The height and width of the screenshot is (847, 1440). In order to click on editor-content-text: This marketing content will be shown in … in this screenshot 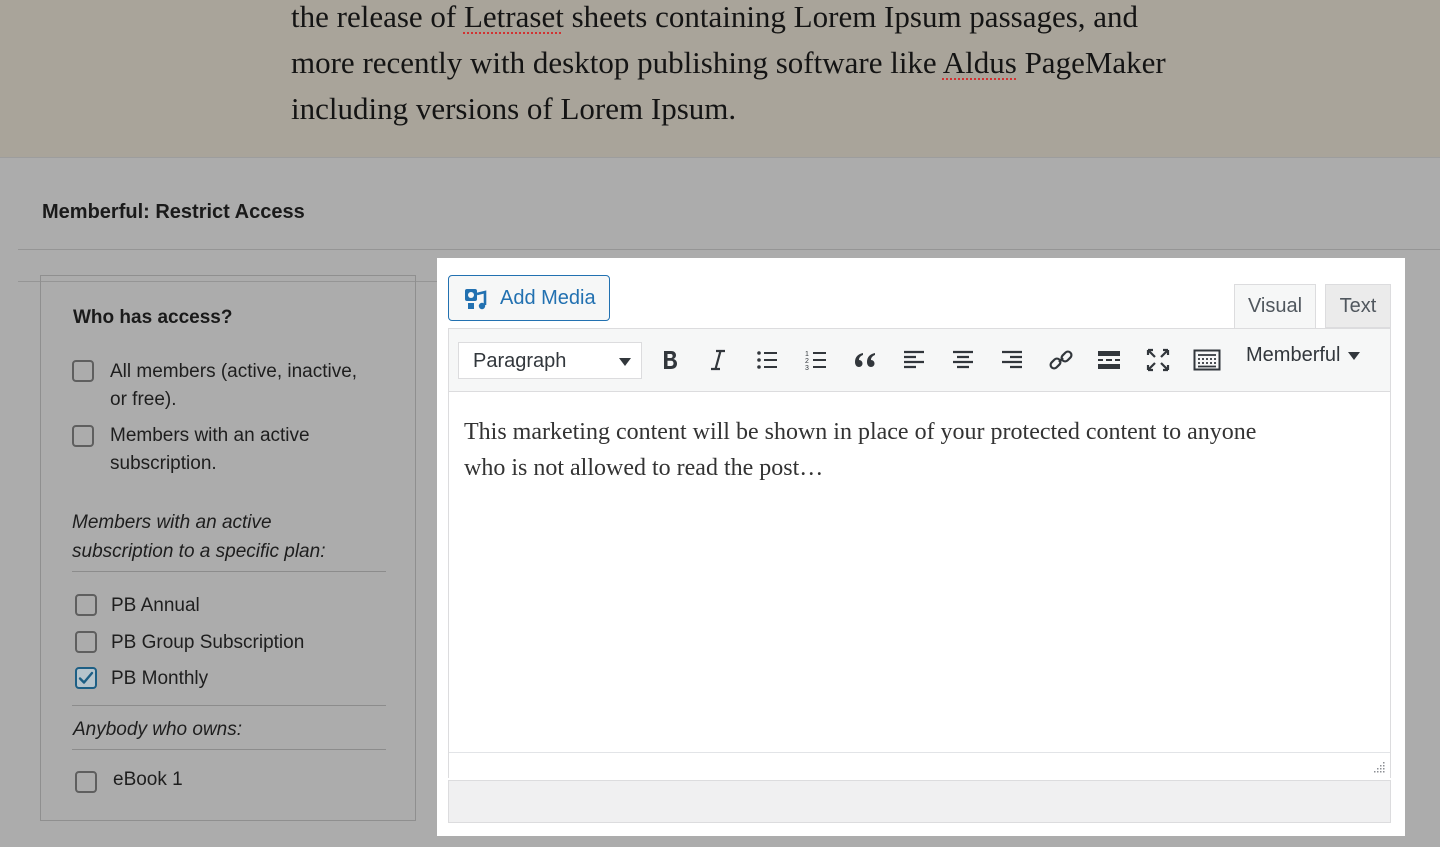, I will do `click(914, 450)`.